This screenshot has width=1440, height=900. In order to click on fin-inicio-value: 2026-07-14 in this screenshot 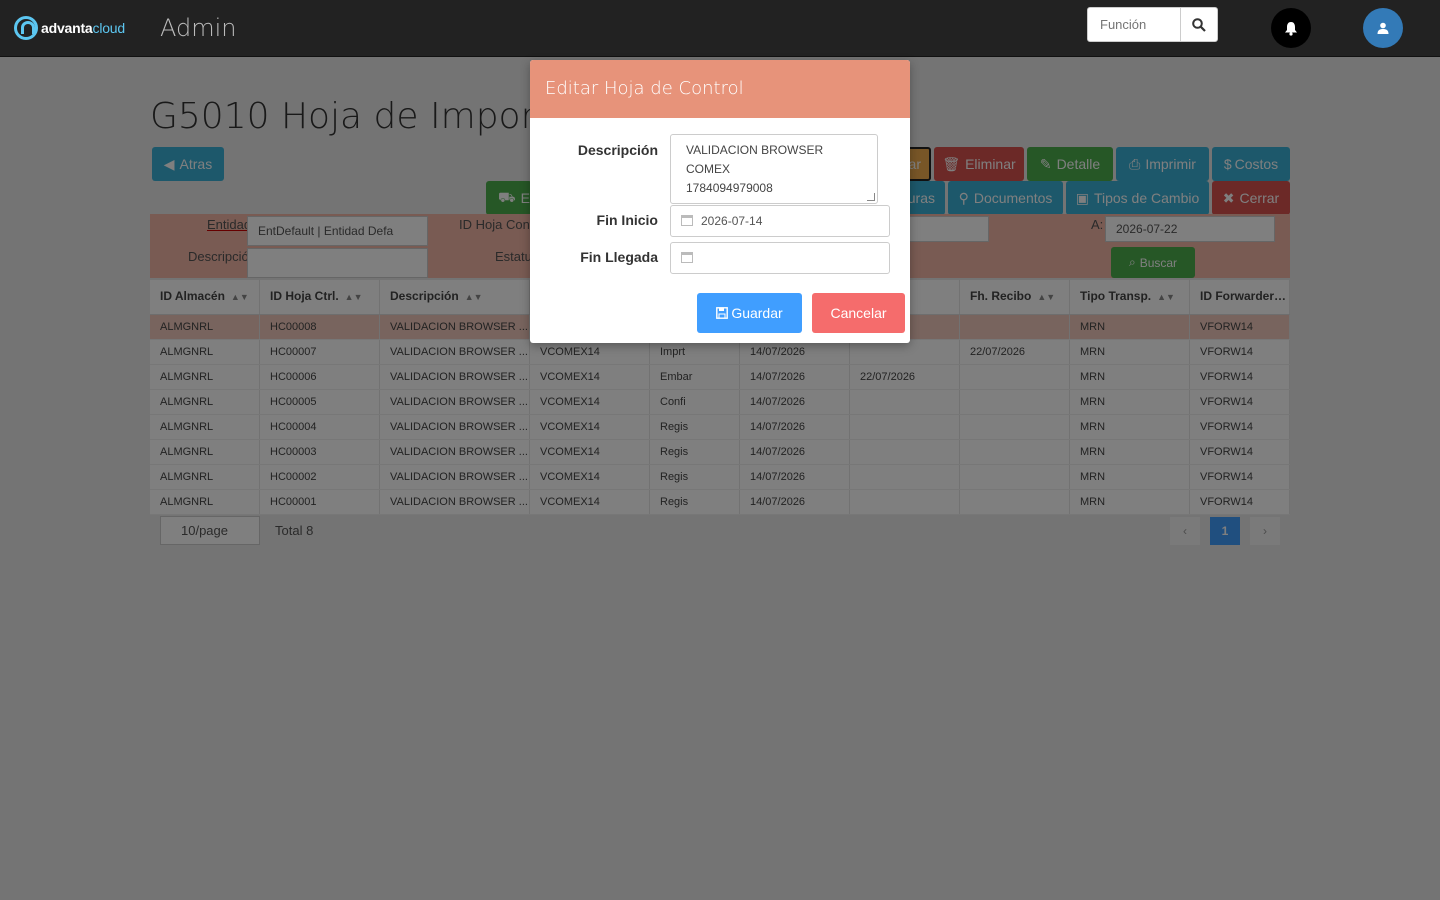, I will do `click(732, 221)`.